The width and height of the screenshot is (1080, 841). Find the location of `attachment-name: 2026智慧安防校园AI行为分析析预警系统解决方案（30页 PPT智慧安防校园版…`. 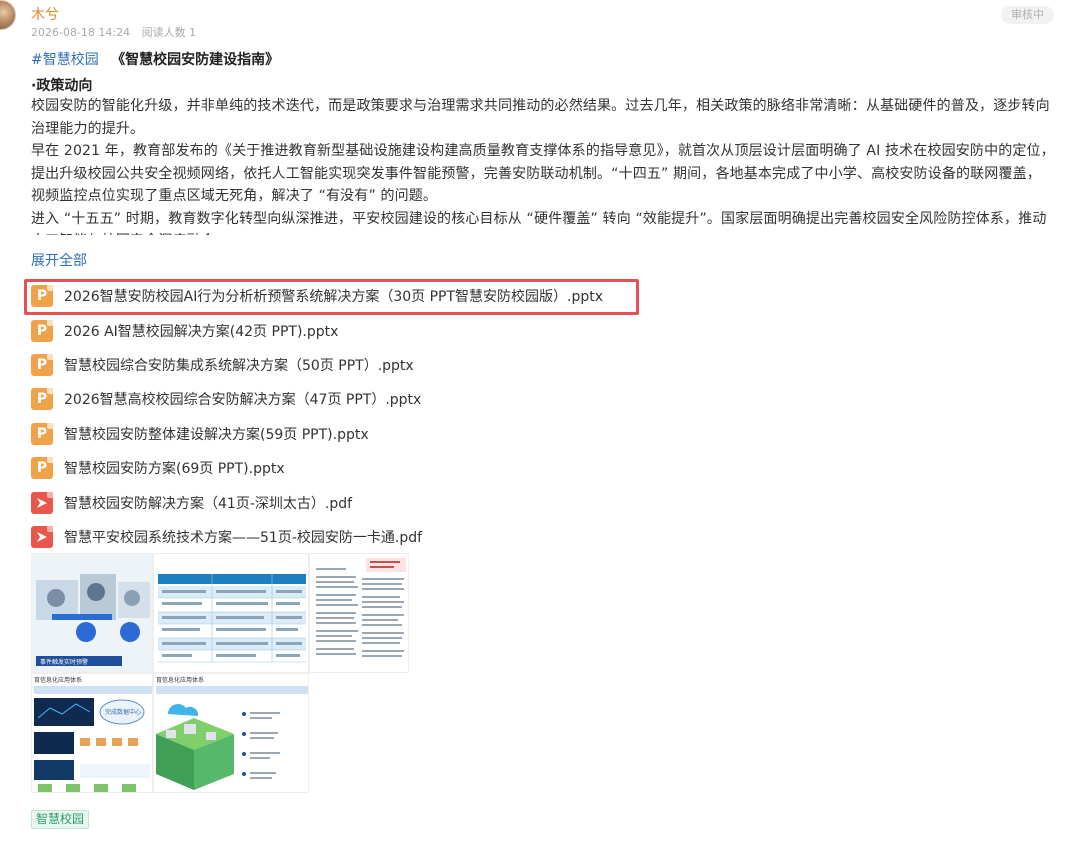

attachment-name: 2026智慧安防校园AI行为分析析预警系统解决方案（30页 PPT智慧安防校园版… is located at coordinates (333, 296).